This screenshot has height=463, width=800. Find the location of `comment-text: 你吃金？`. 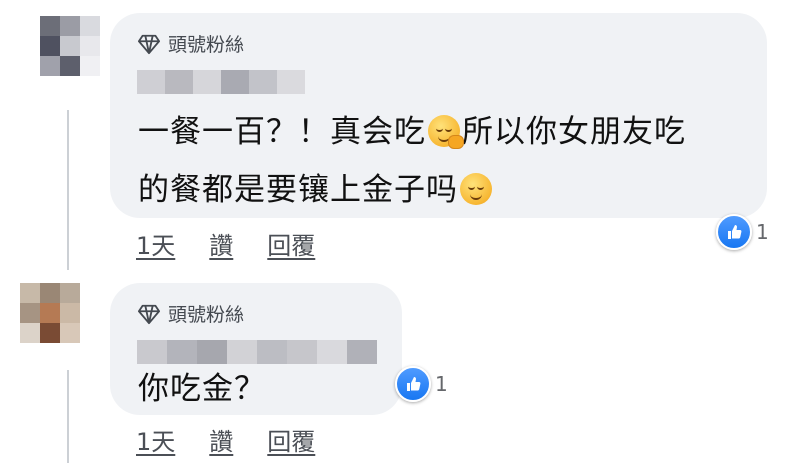

comment-text: 你吃金？ is located at coordinates (202, 389).